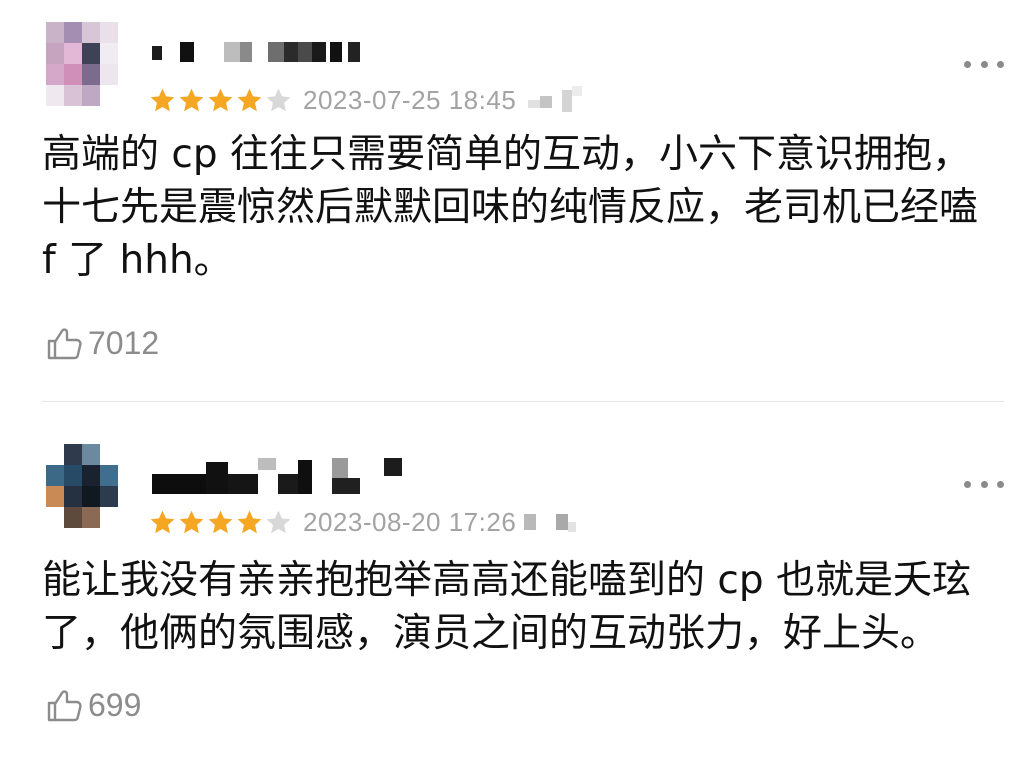  What do you see at coordinates (523, 401) in the screenshot?
I see `divider` at bounding box center [523, 401].